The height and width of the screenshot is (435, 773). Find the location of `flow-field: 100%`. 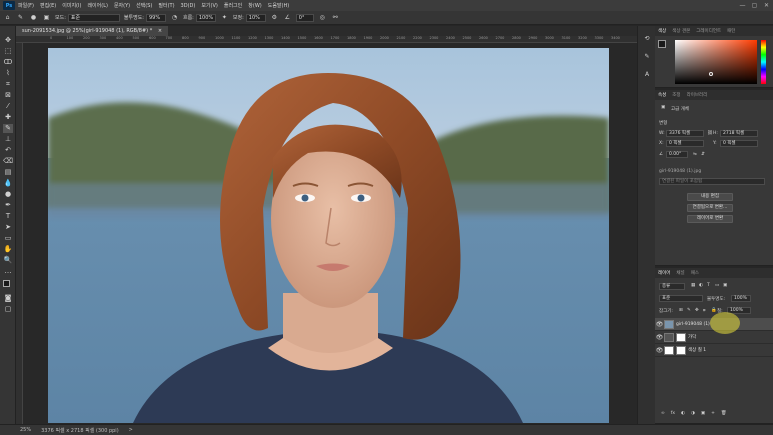

flow-field: 100% is located at coordinates (205, 17).